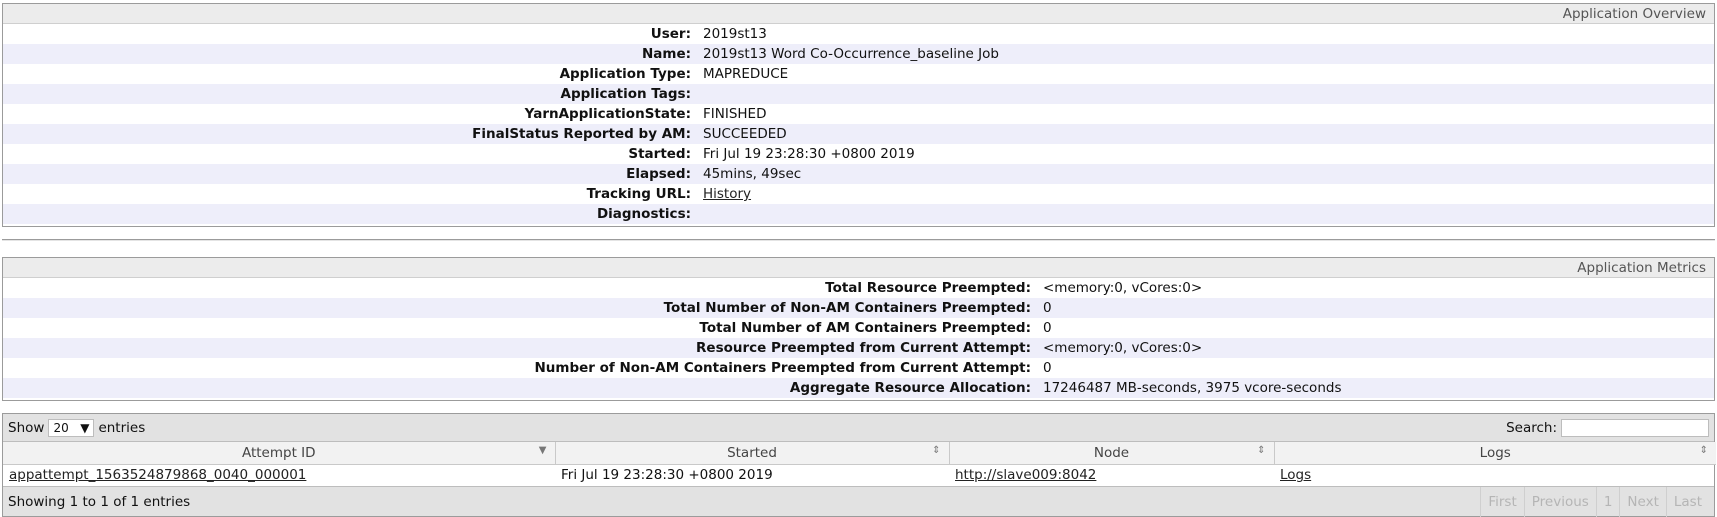 This screenshot has height=517, width=1717. What do you see at coordinates (1531, 427) in the screenshot?
I see `search-label: Search:` at bounding box center [1531, 427].